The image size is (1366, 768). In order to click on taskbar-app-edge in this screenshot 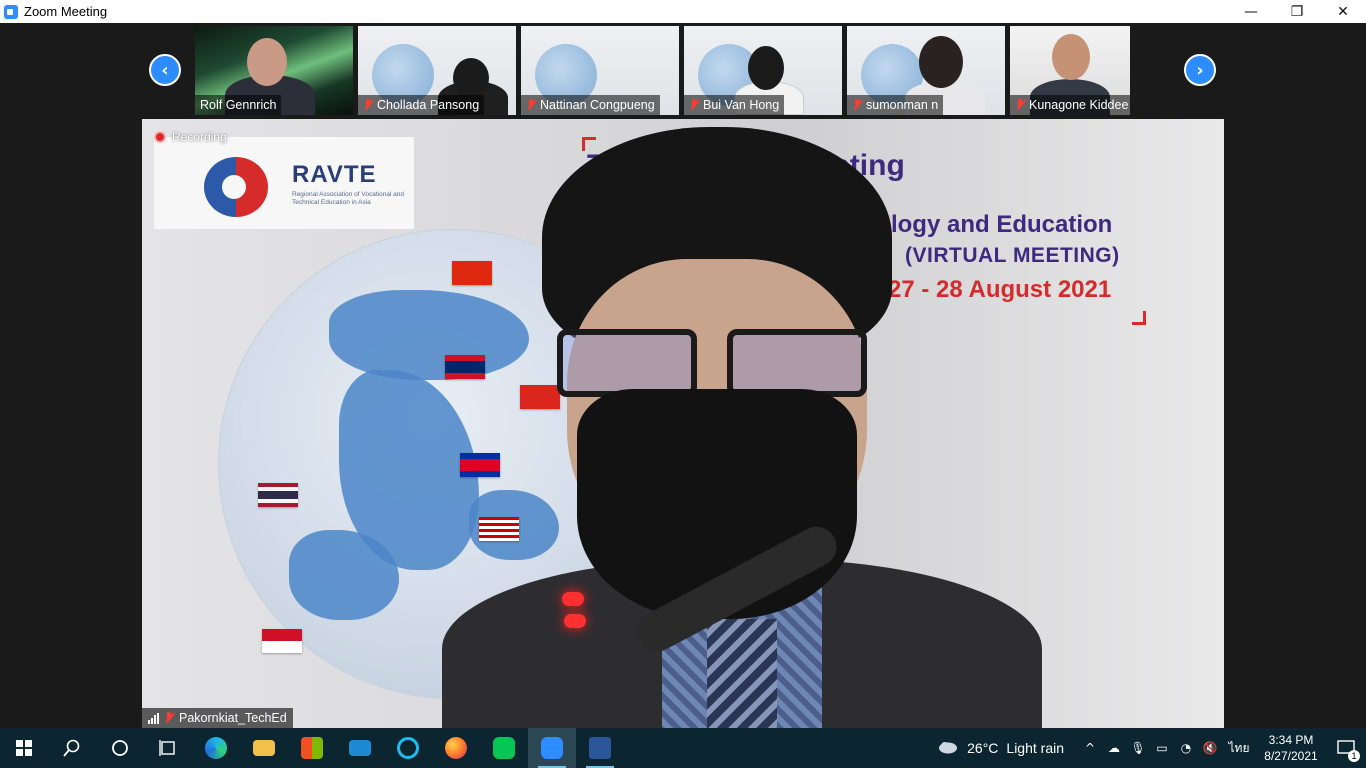, I will do `click(216, 748)`.